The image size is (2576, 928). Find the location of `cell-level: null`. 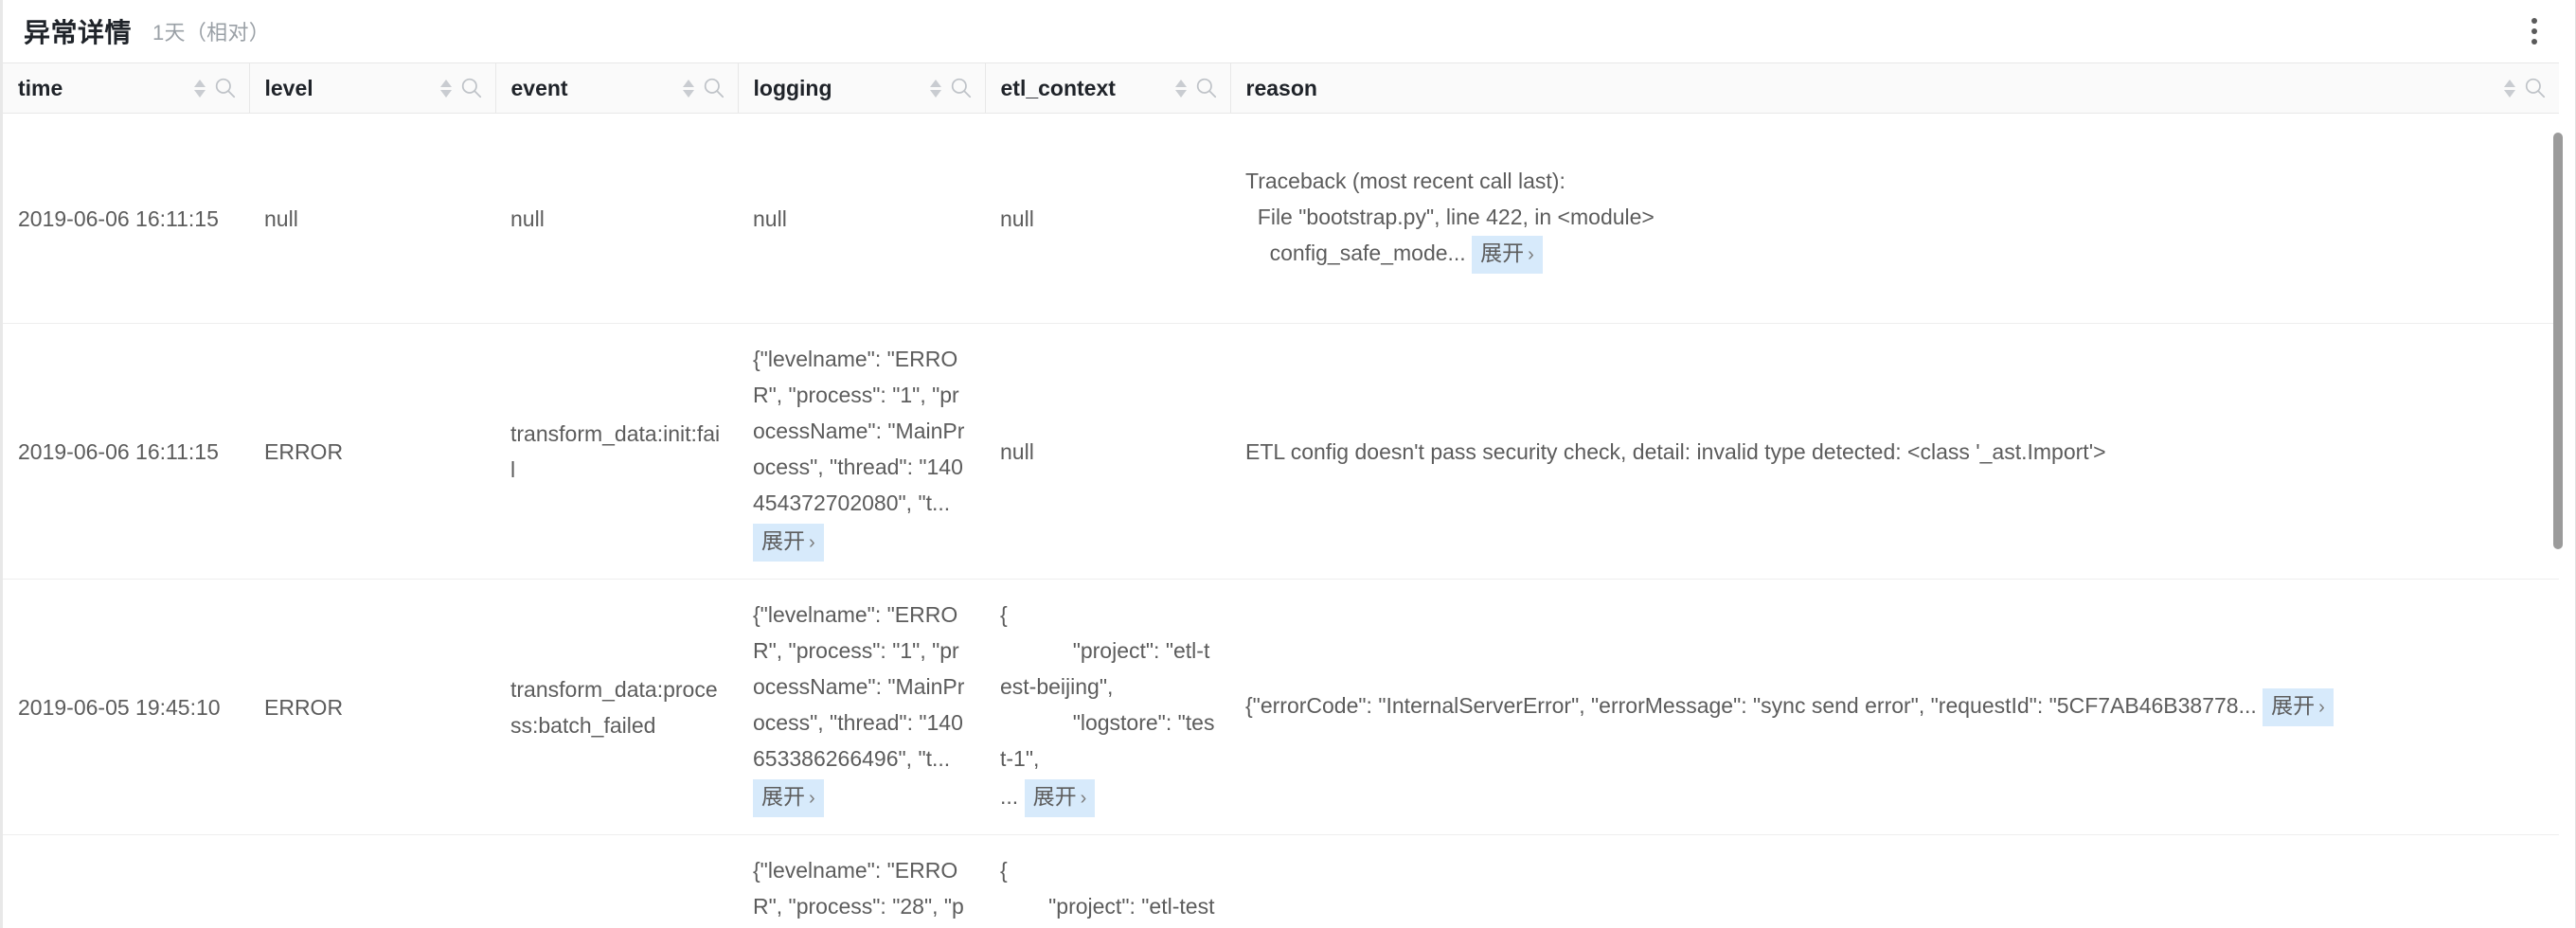

cell-level: null is located at coordinates (372, 219).